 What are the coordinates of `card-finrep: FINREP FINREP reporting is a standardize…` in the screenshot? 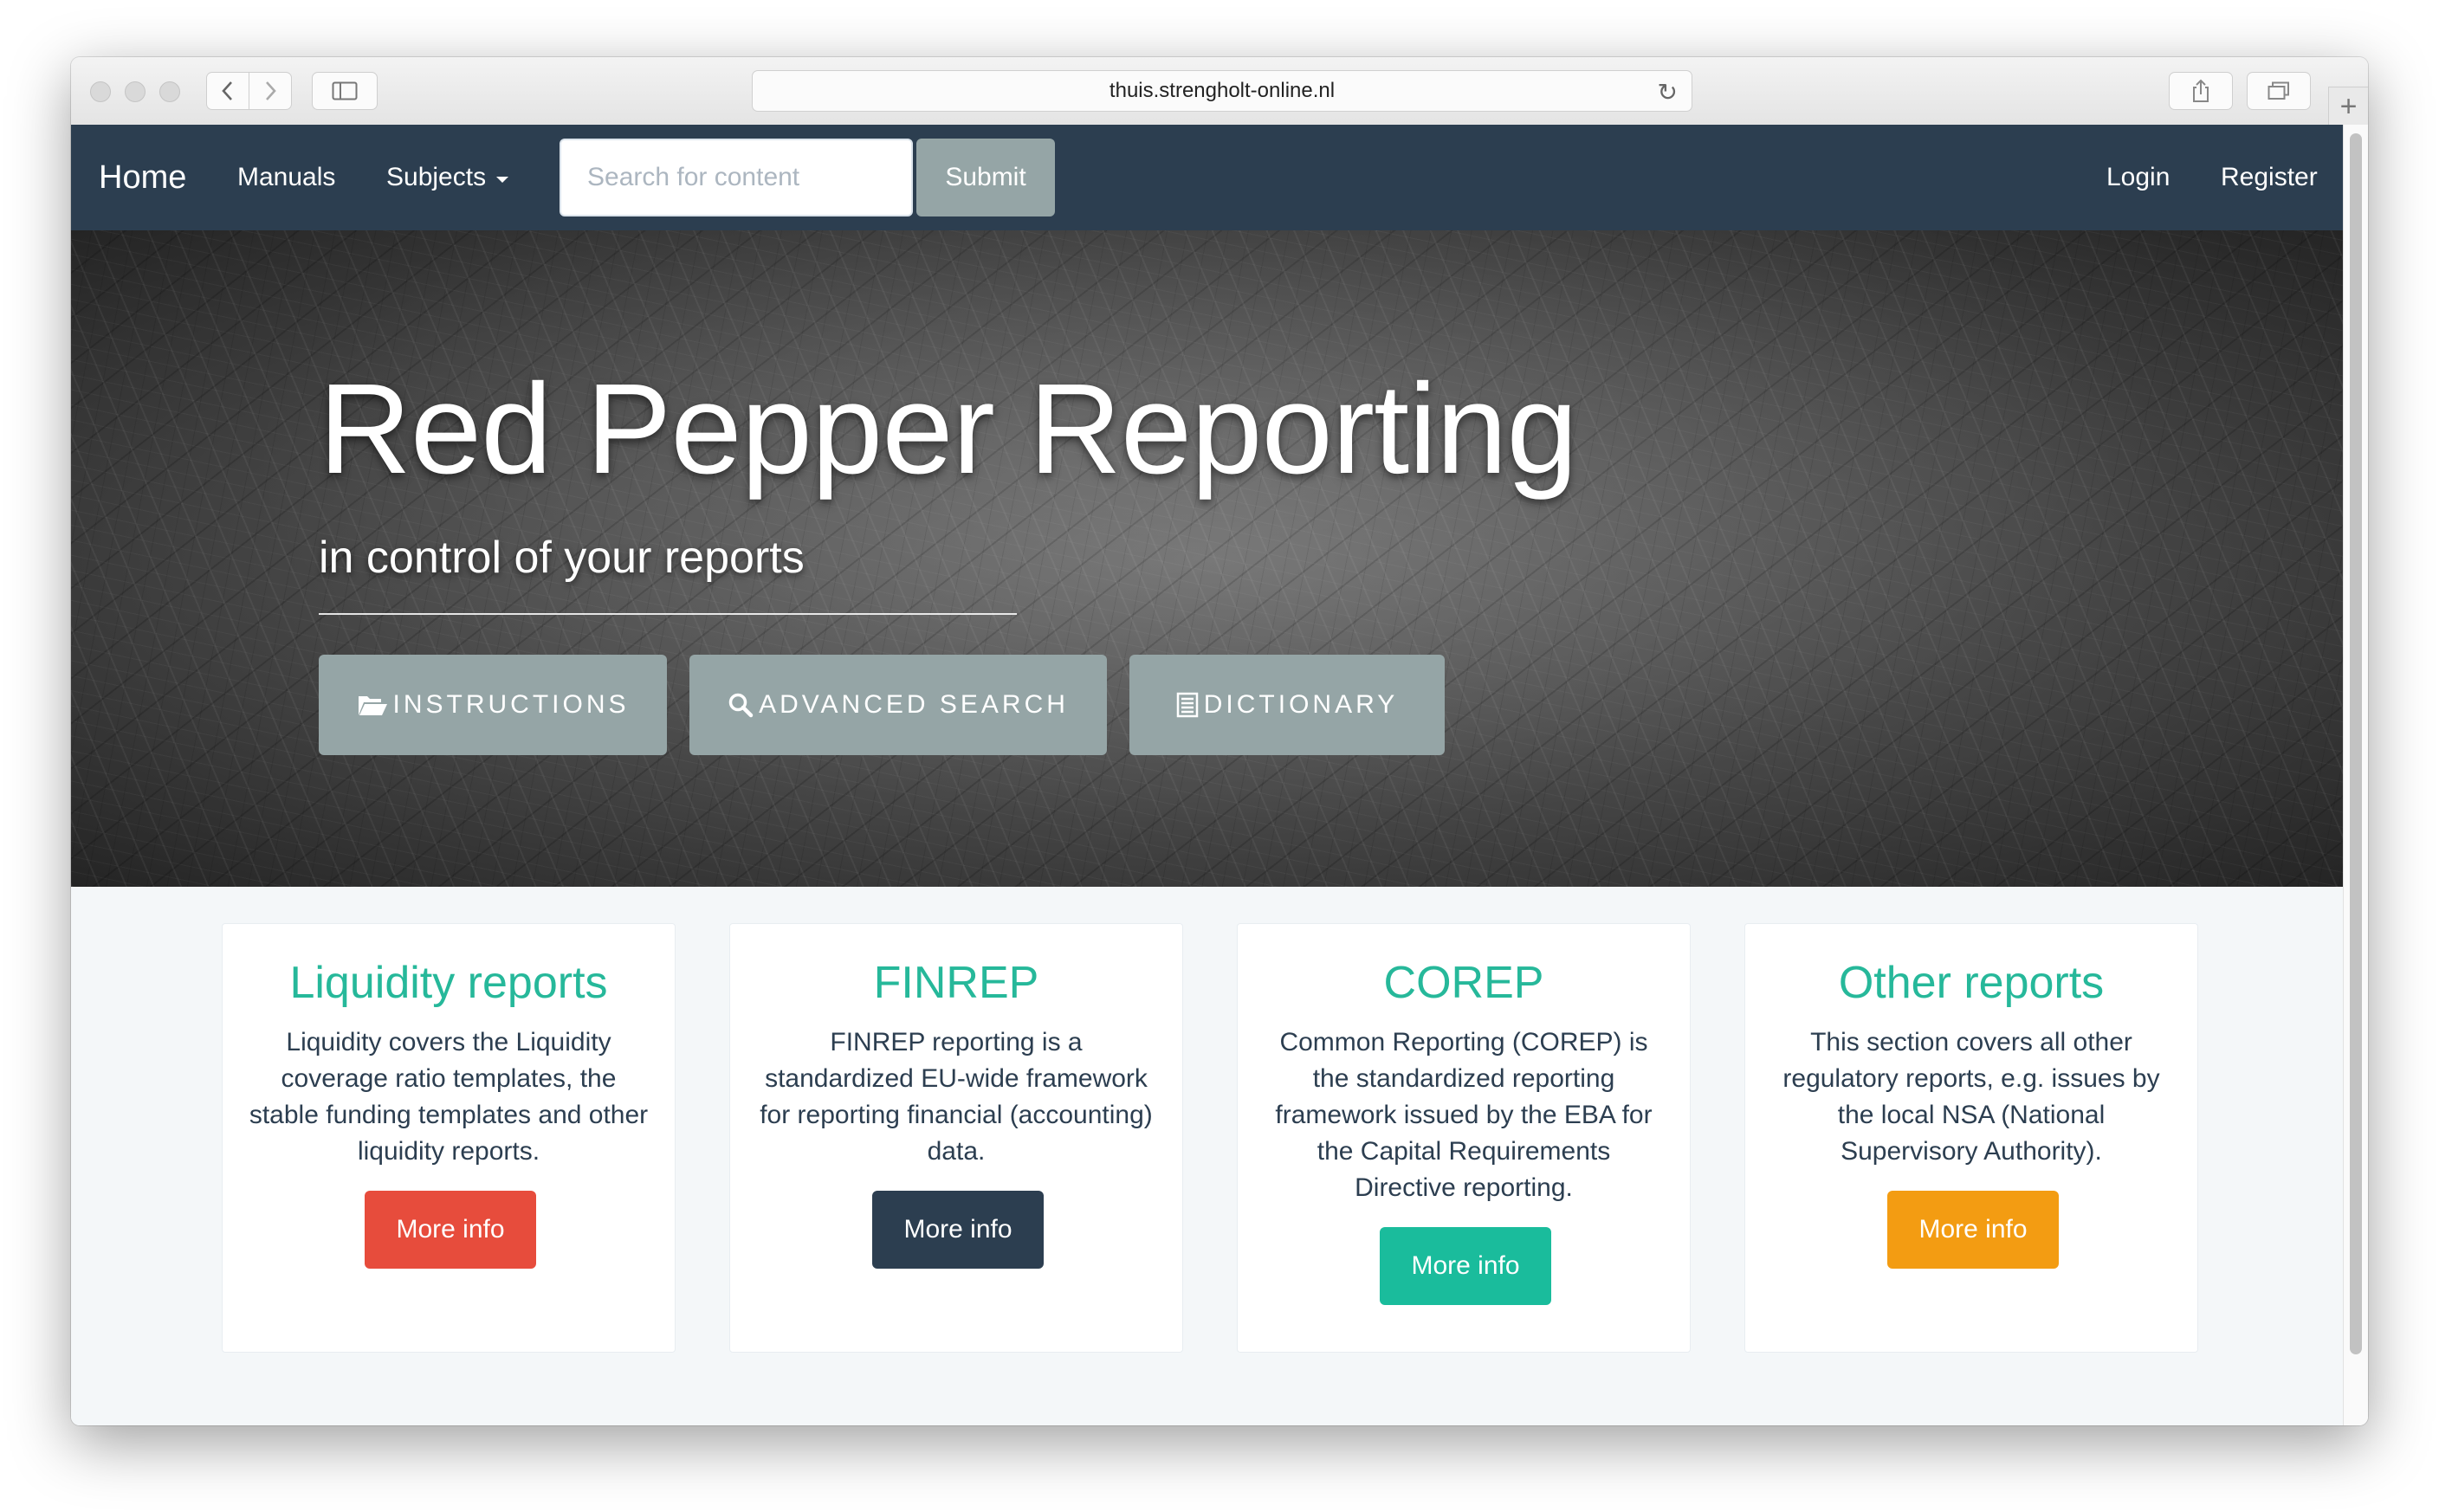 It's located at (956, 1138).